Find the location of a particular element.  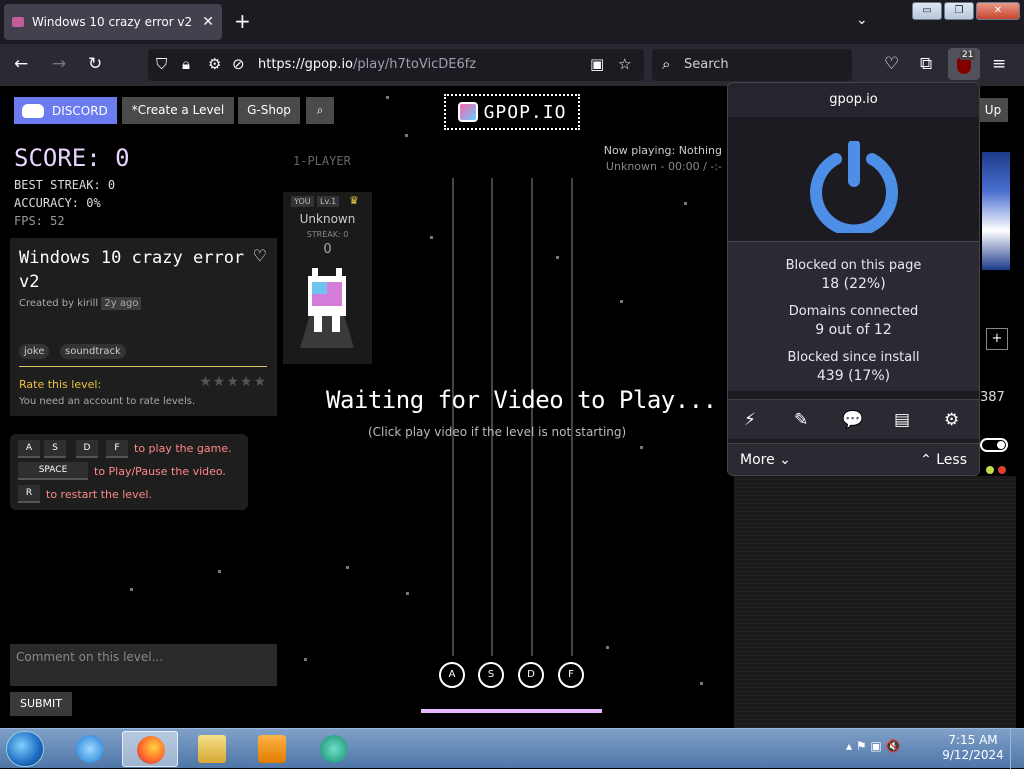

gshop-button: G-Shop is located at coordinates (269, 110).